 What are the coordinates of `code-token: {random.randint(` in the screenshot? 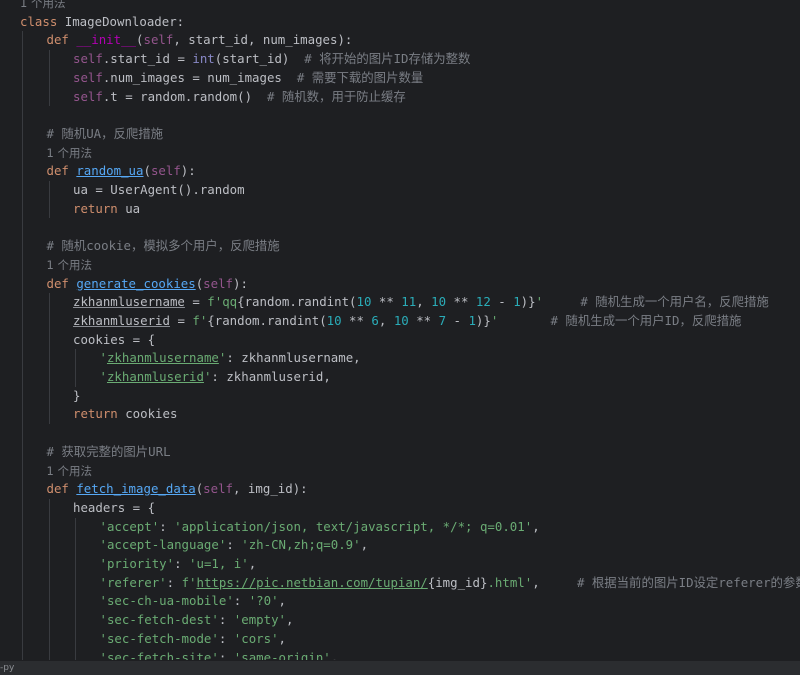 It's located at (266, 320).